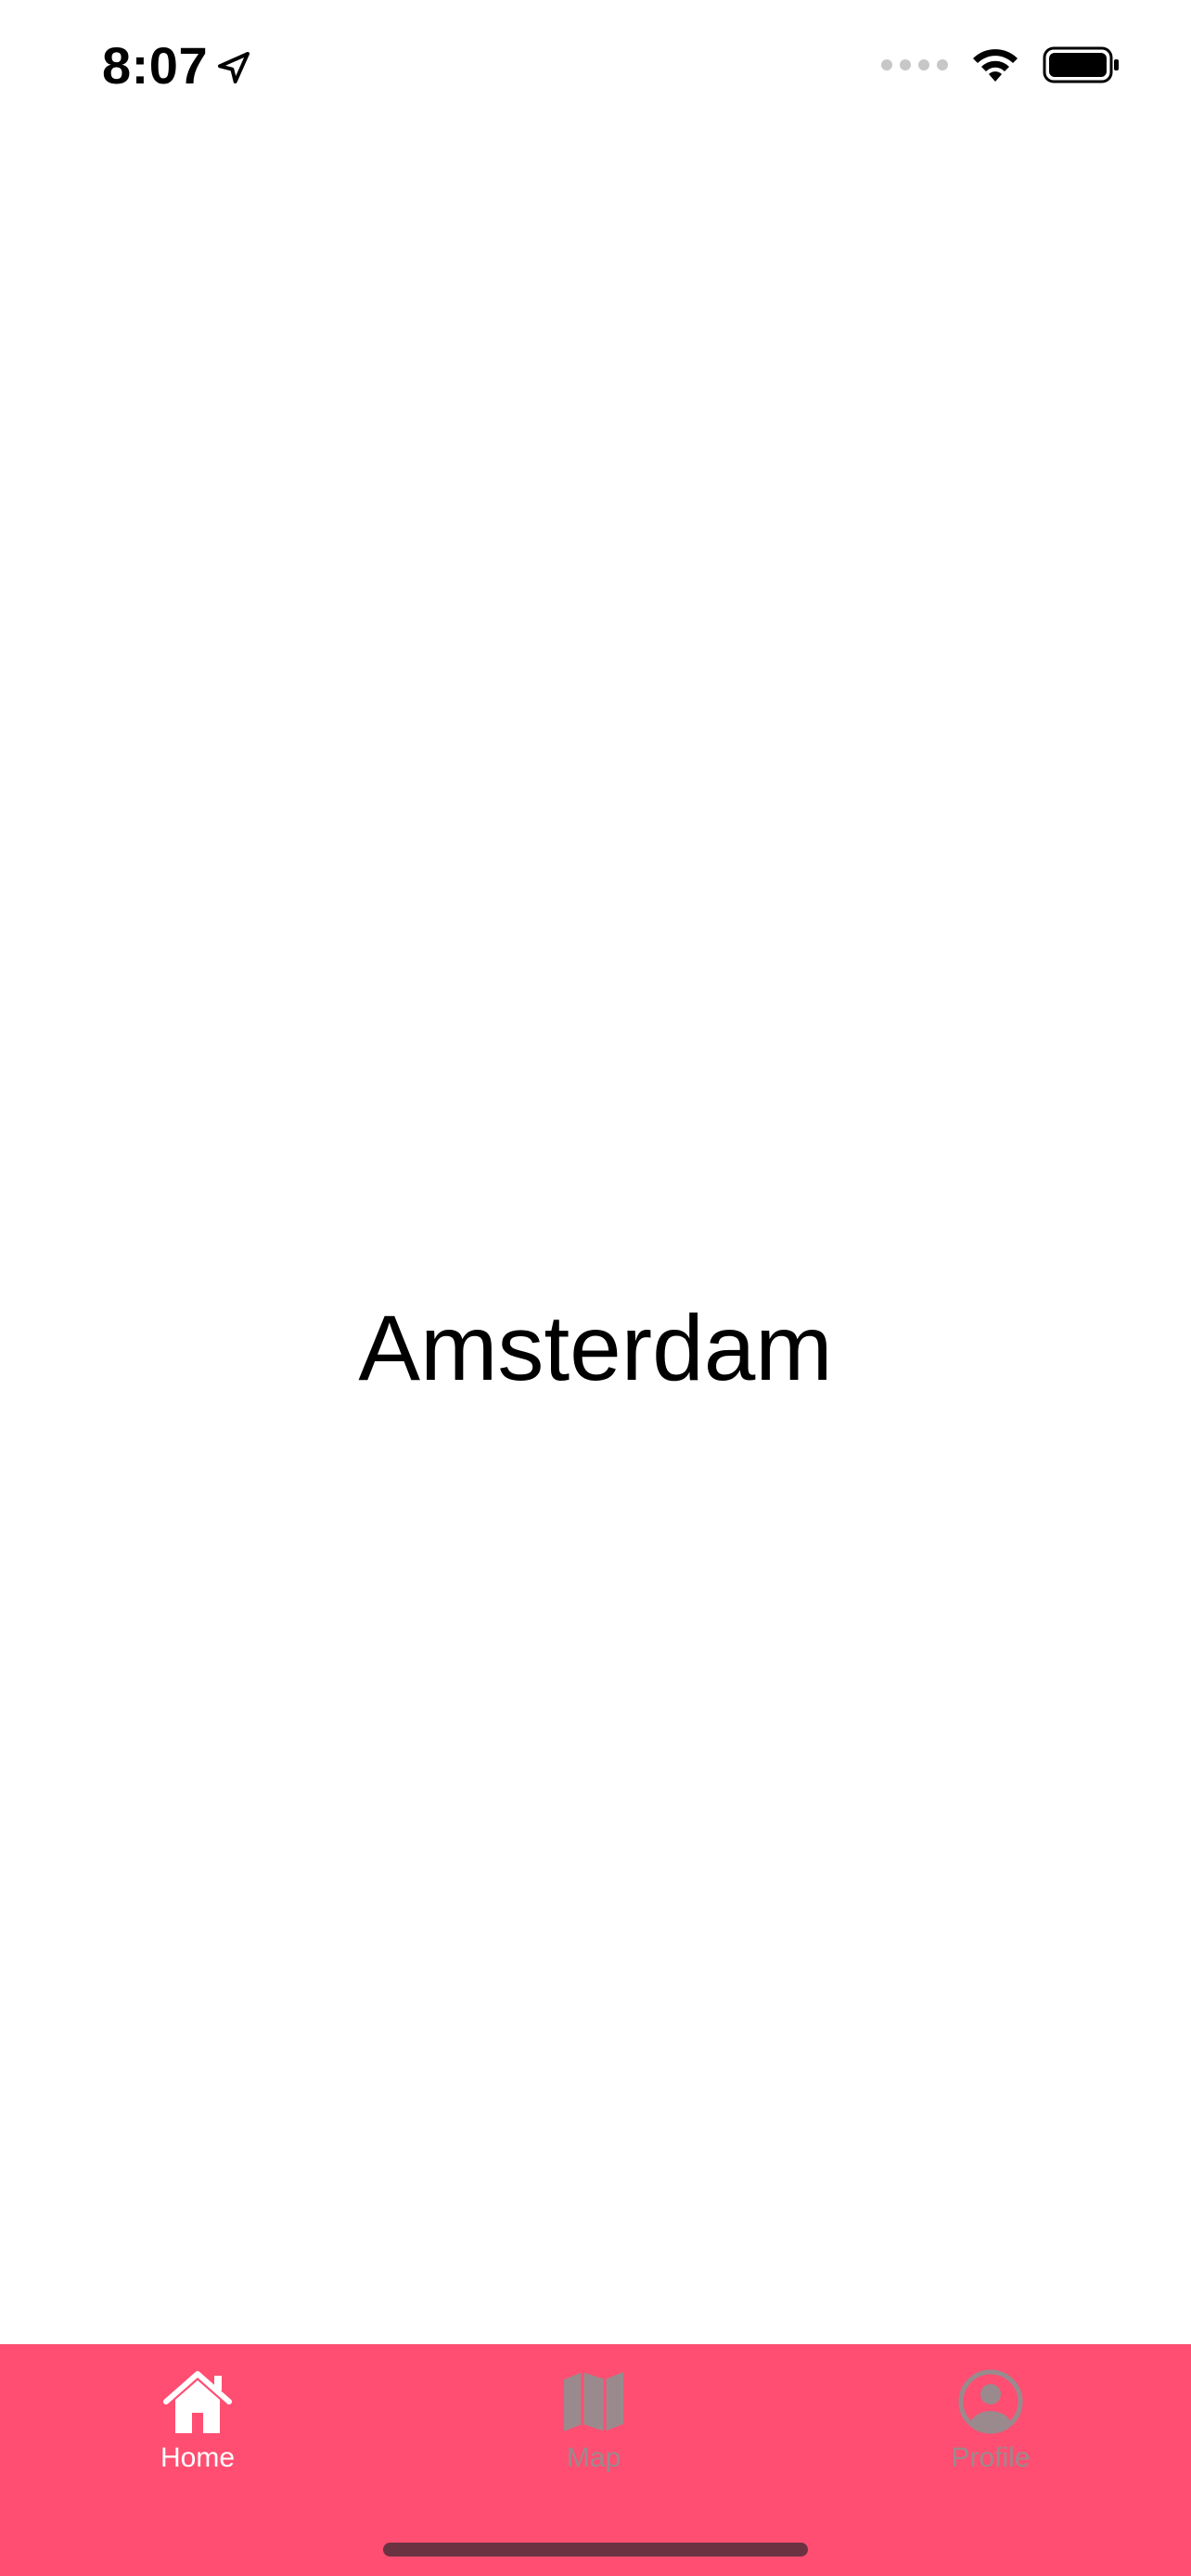 The image size is (1191, 2576). I want to click on status-icons, so click(1001, 65).